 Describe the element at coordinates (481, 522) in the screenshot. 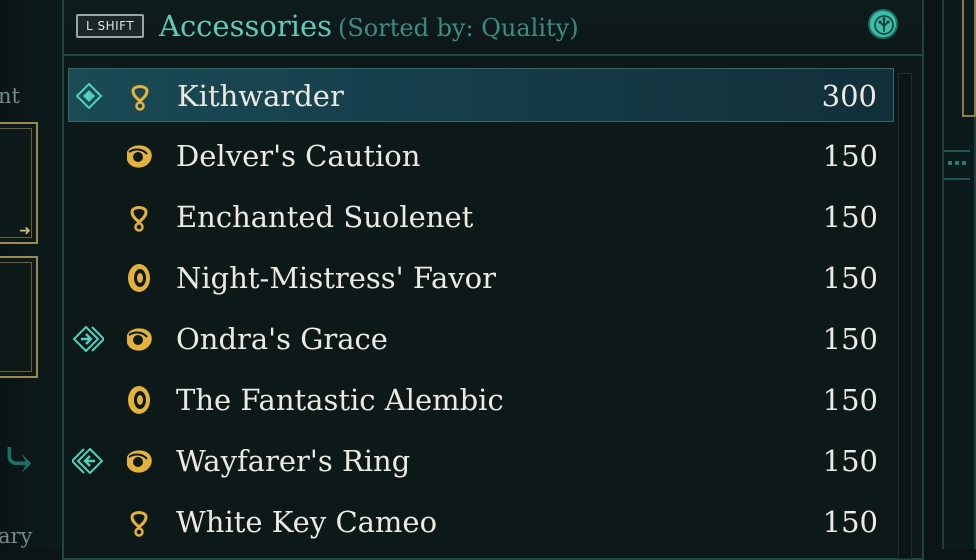

I see `list-item: White Key Cameo 150` at that location.